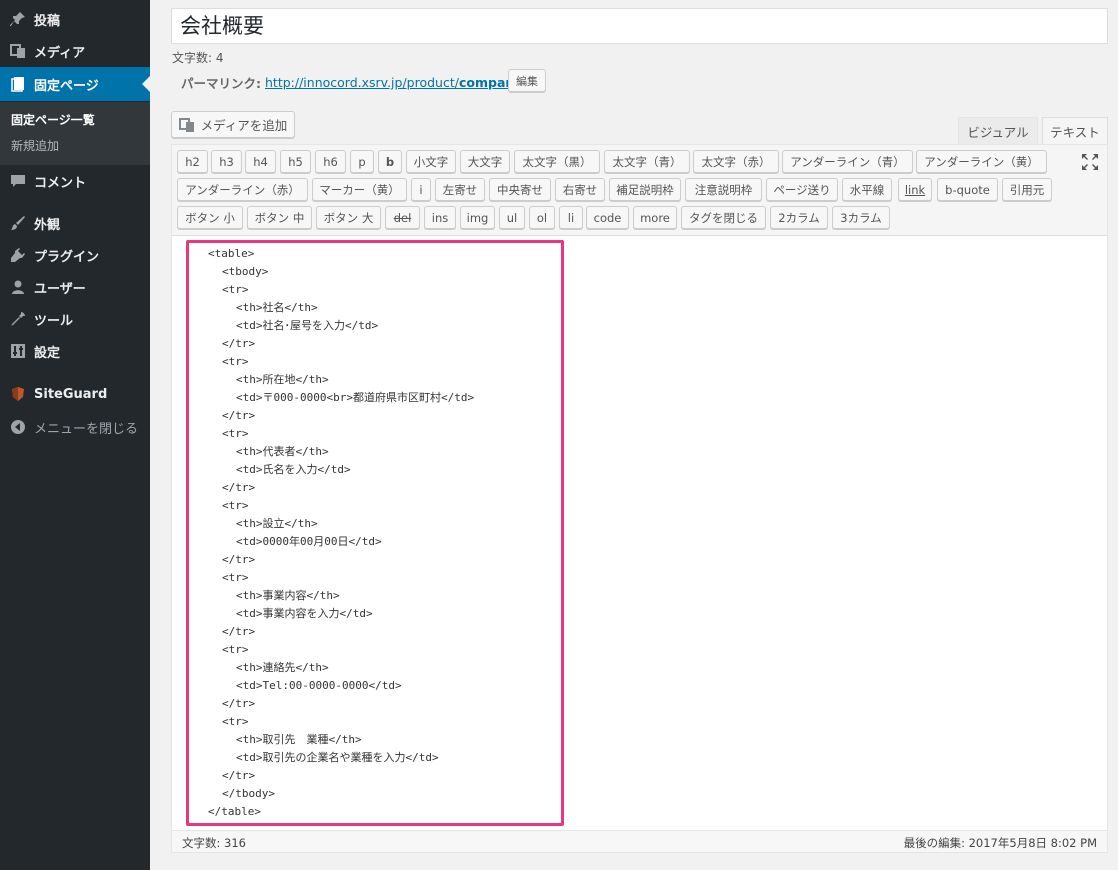 The height and width of the screenshot is (870, 1118). What do you see at coordinates (35, 145) in the screenshot?
I see `submenu-add-new: 新規追加` at bounding box center [35, 145].